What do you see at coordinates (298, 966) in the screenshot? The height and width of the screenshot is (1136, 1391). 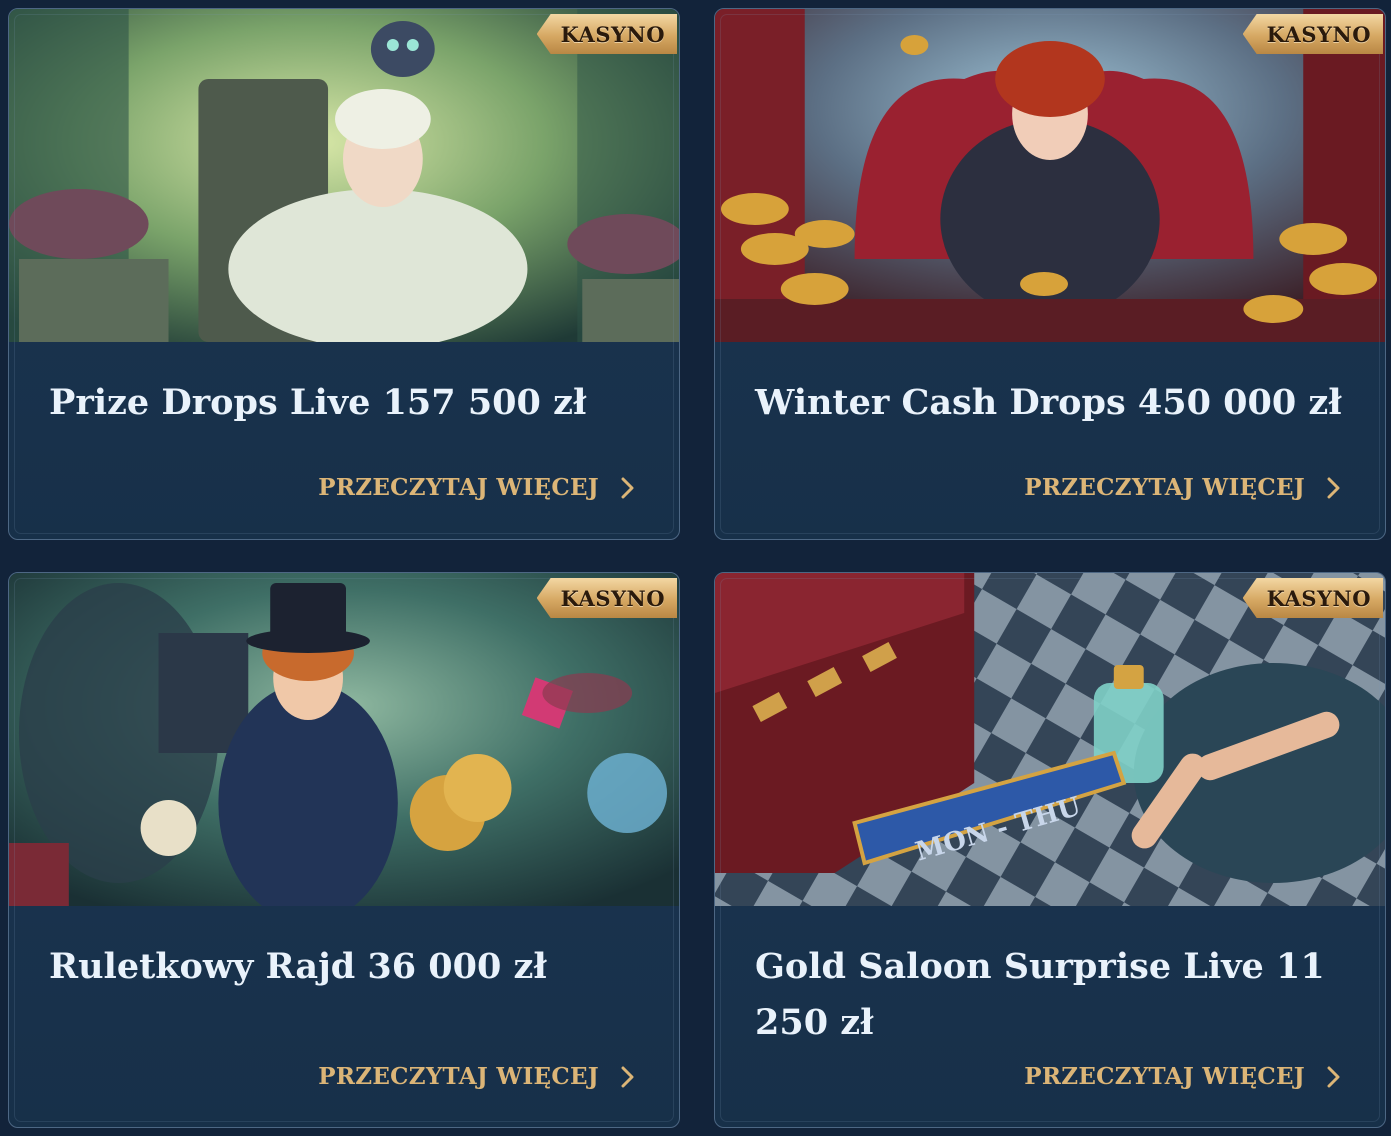 I see `promo-title: Ruletkowy Rajd 36 000 zł` at bounding box center [298, 966].